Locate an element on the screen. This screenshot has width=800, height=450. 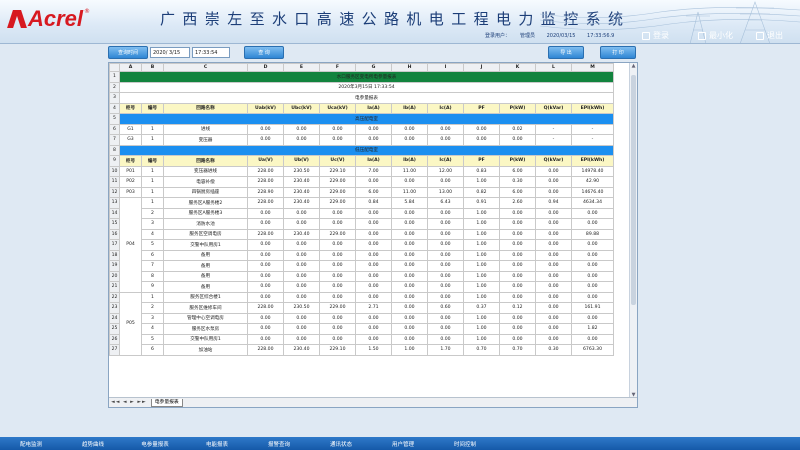
row-number: 5 is located at coordinates (114, 119).